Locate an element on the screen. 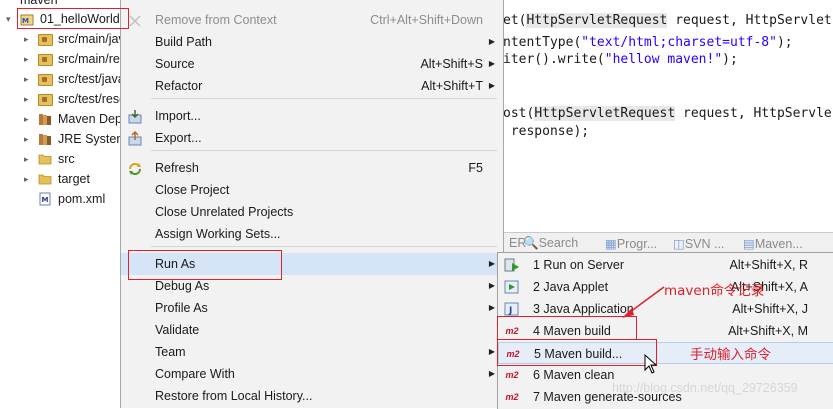 The image size is (833, 409). tree-row-project: ▾ M 01_helloWorld is located at coordinates (62, 19).